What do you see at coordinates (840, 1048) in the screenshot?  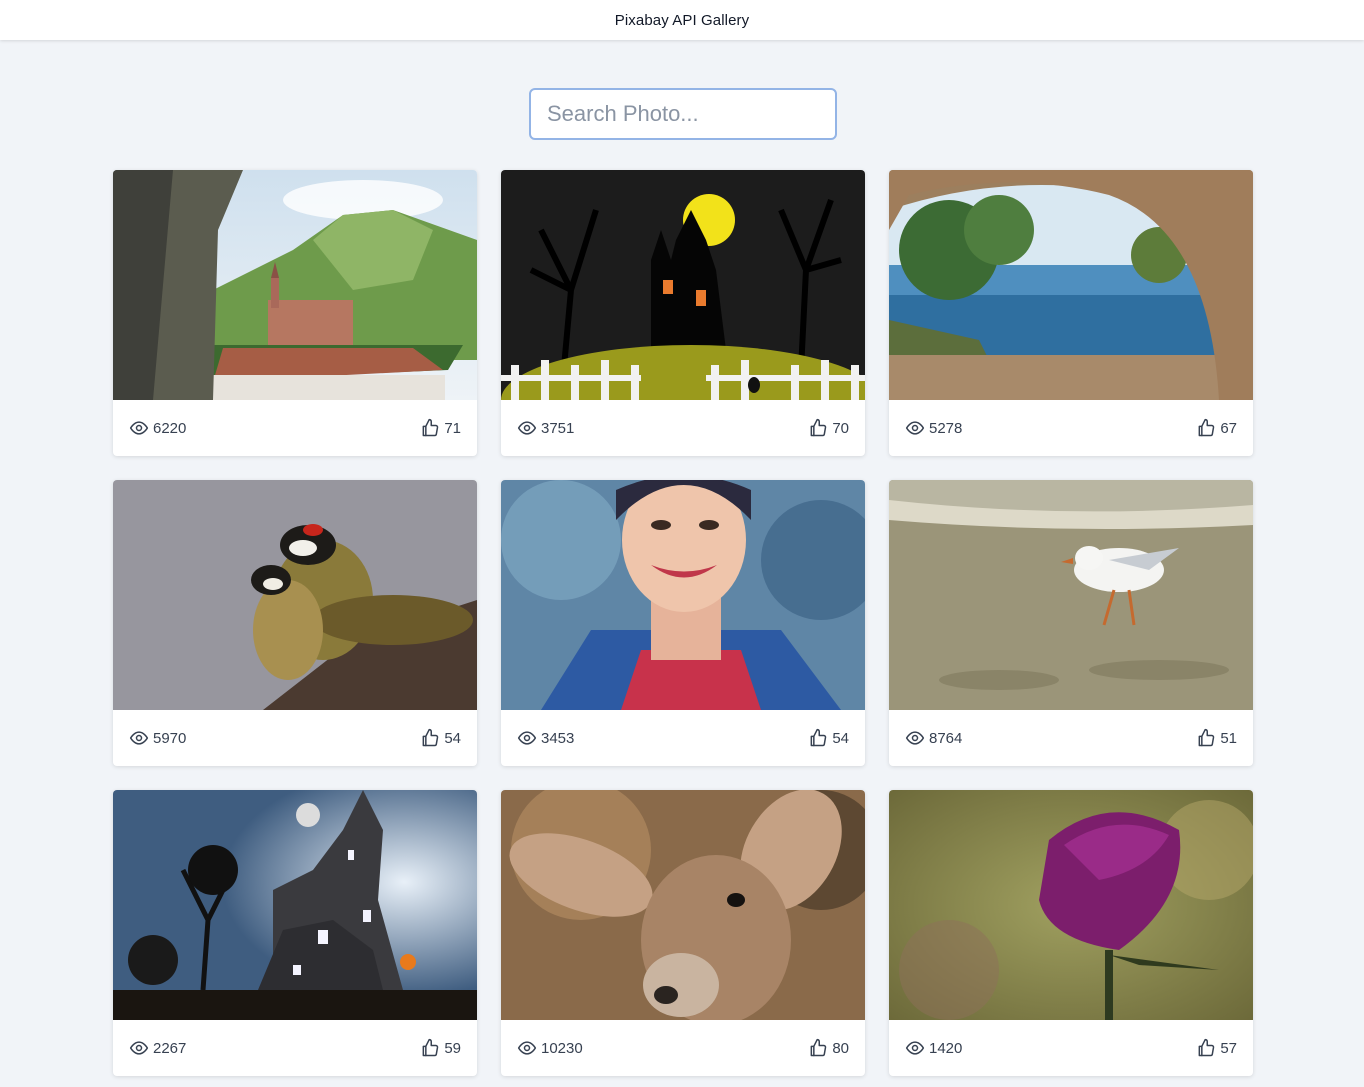 I see `likes-count: 80` at bounding box center [840, 1048].